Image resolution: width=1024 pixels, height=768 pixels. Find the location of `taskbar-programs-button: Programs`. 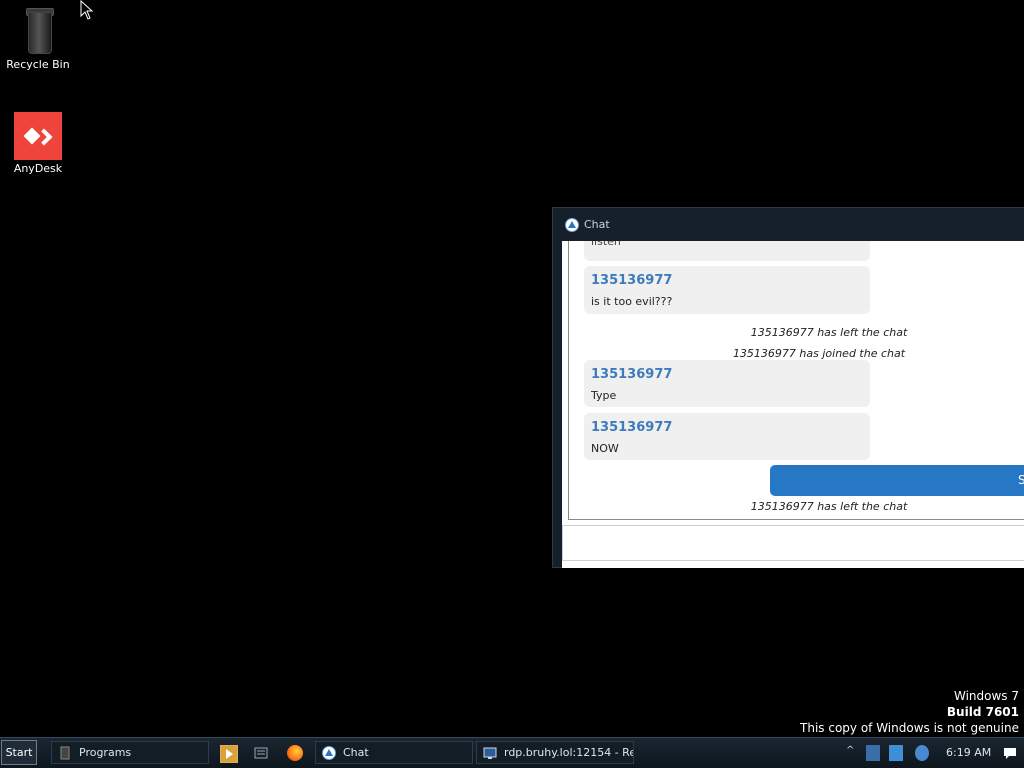

taskbar-programs-button: Programs is located at coordinates (130, 752).